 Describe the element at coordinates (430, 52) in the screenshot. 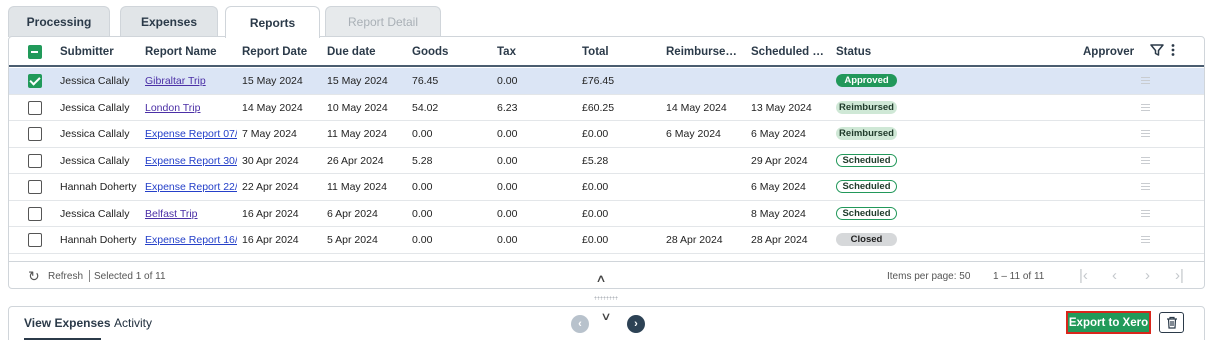

I see `col-goods: Goods` at that location.